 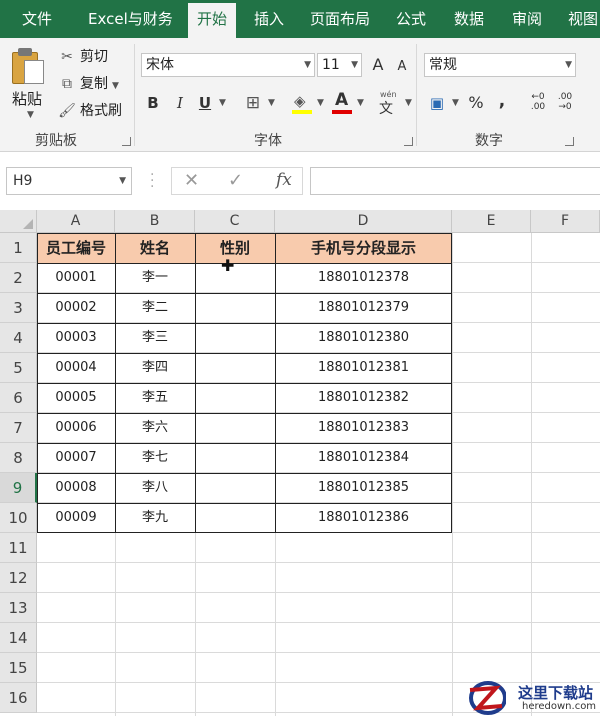 I want to click on row-header-7: 7, so click(x=18, y=428).